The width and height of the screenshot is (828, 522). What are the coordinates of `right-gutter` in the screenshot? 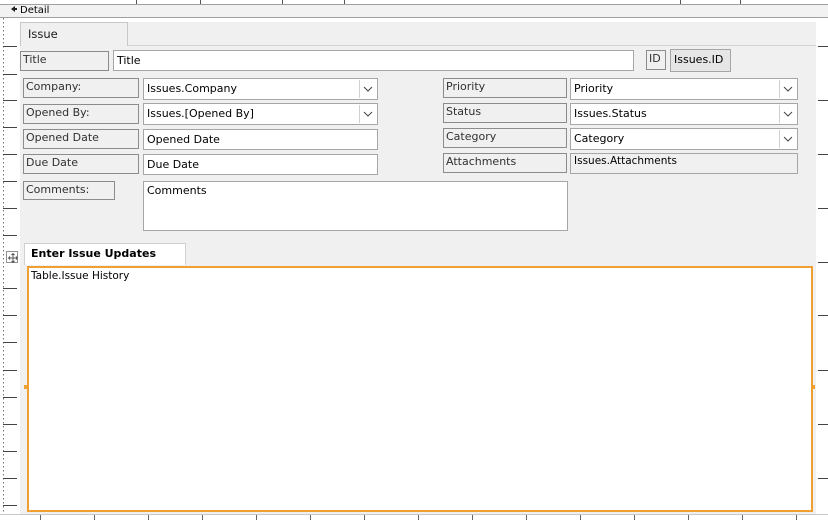 It's located at (822, 270).